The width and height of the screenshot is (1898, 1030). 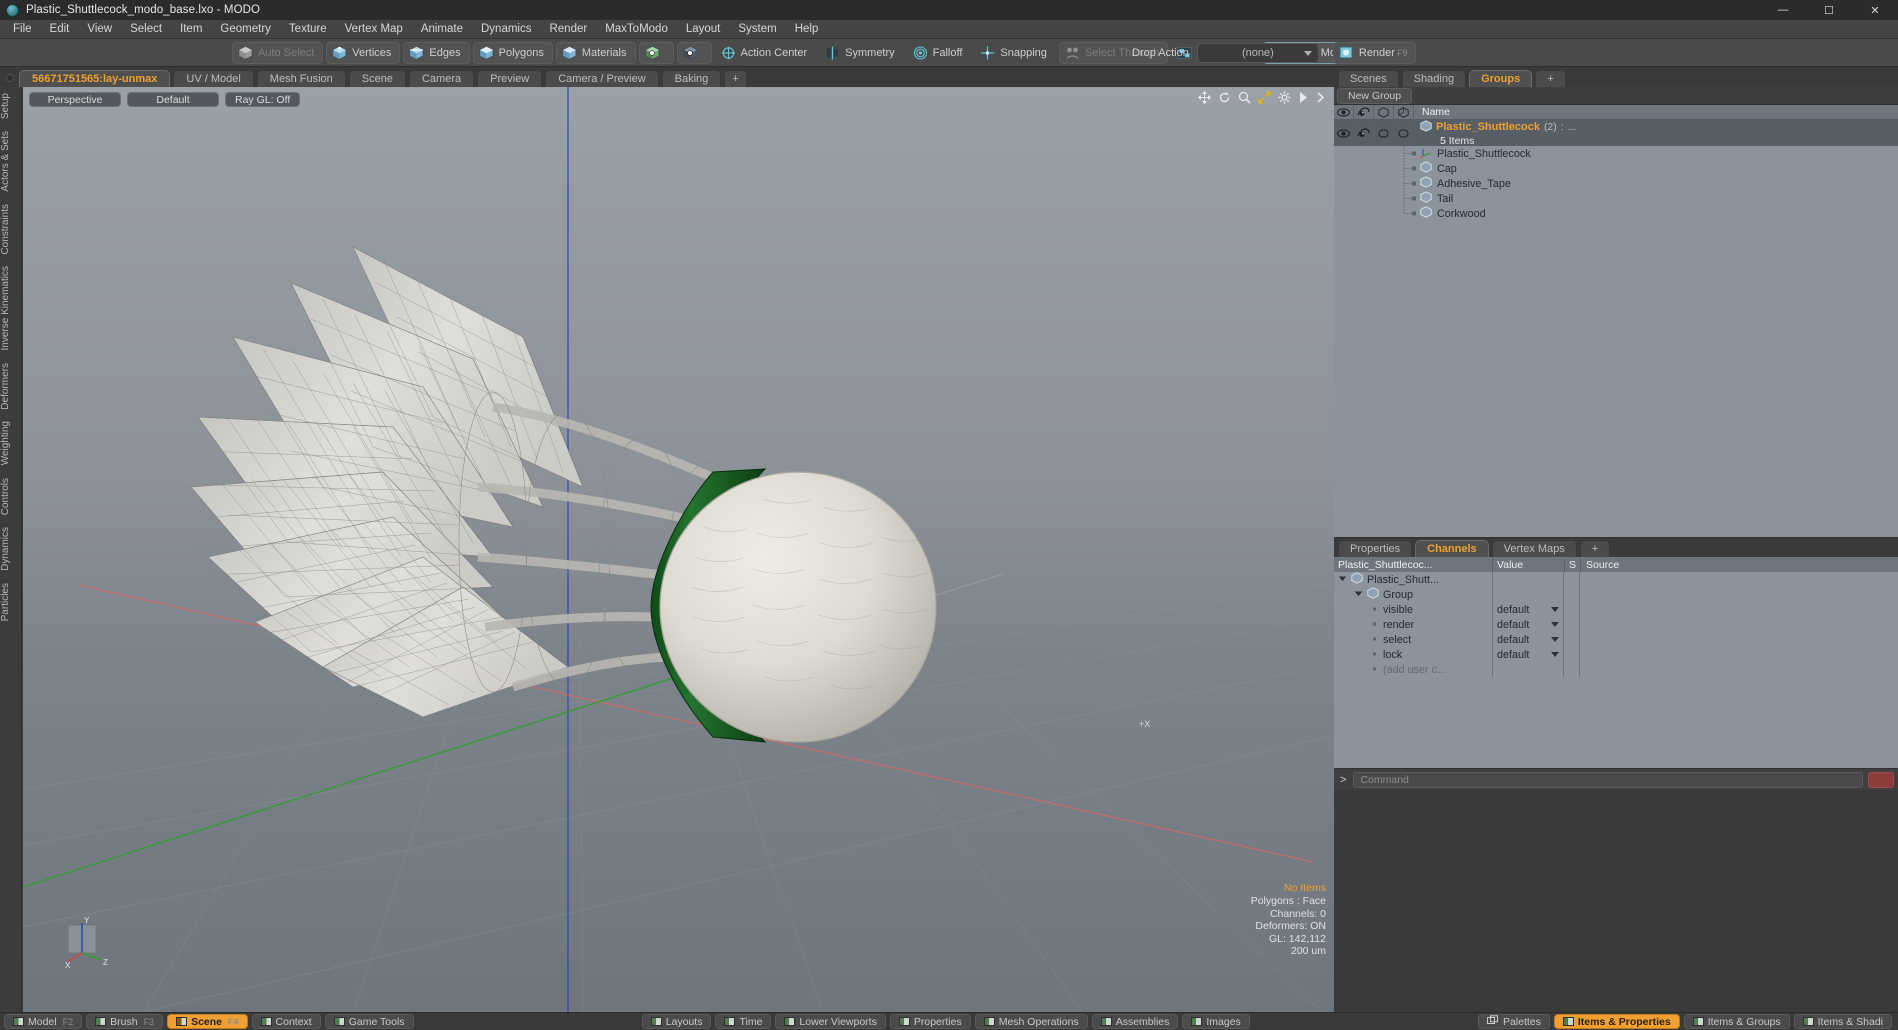 What do you see at coordinates (1616, 133) in the screenshot?
I see `tree-row-selected: Plastic_Shuttlecock (2):... 5 Items` at bounding box center [1616, 133].